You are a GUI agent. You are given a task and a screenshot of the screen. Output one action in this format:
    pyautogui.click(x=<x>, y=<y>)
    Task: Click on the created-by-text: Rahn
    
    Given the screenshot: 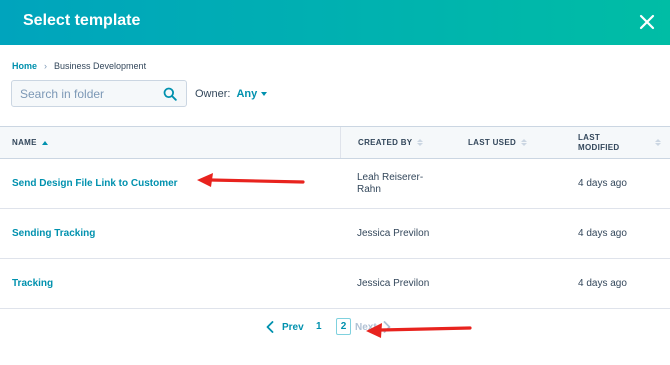 What is the action you would take?
    pyautogui.click(x=369, y=189)
    